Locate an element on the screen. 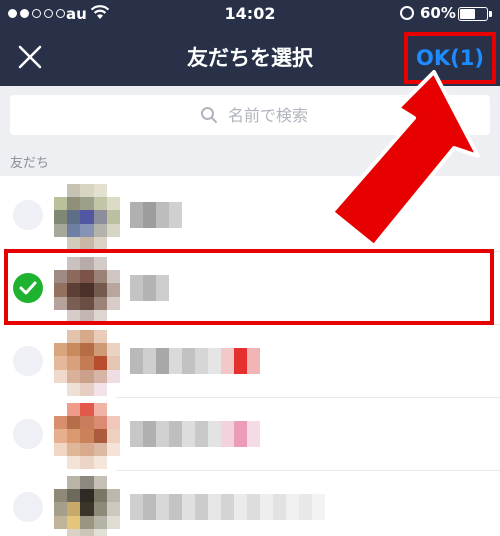 Image resolution: width=500 pixels, height=536 pixels. red-arrow-annotation is located at coordinates (405, 159).